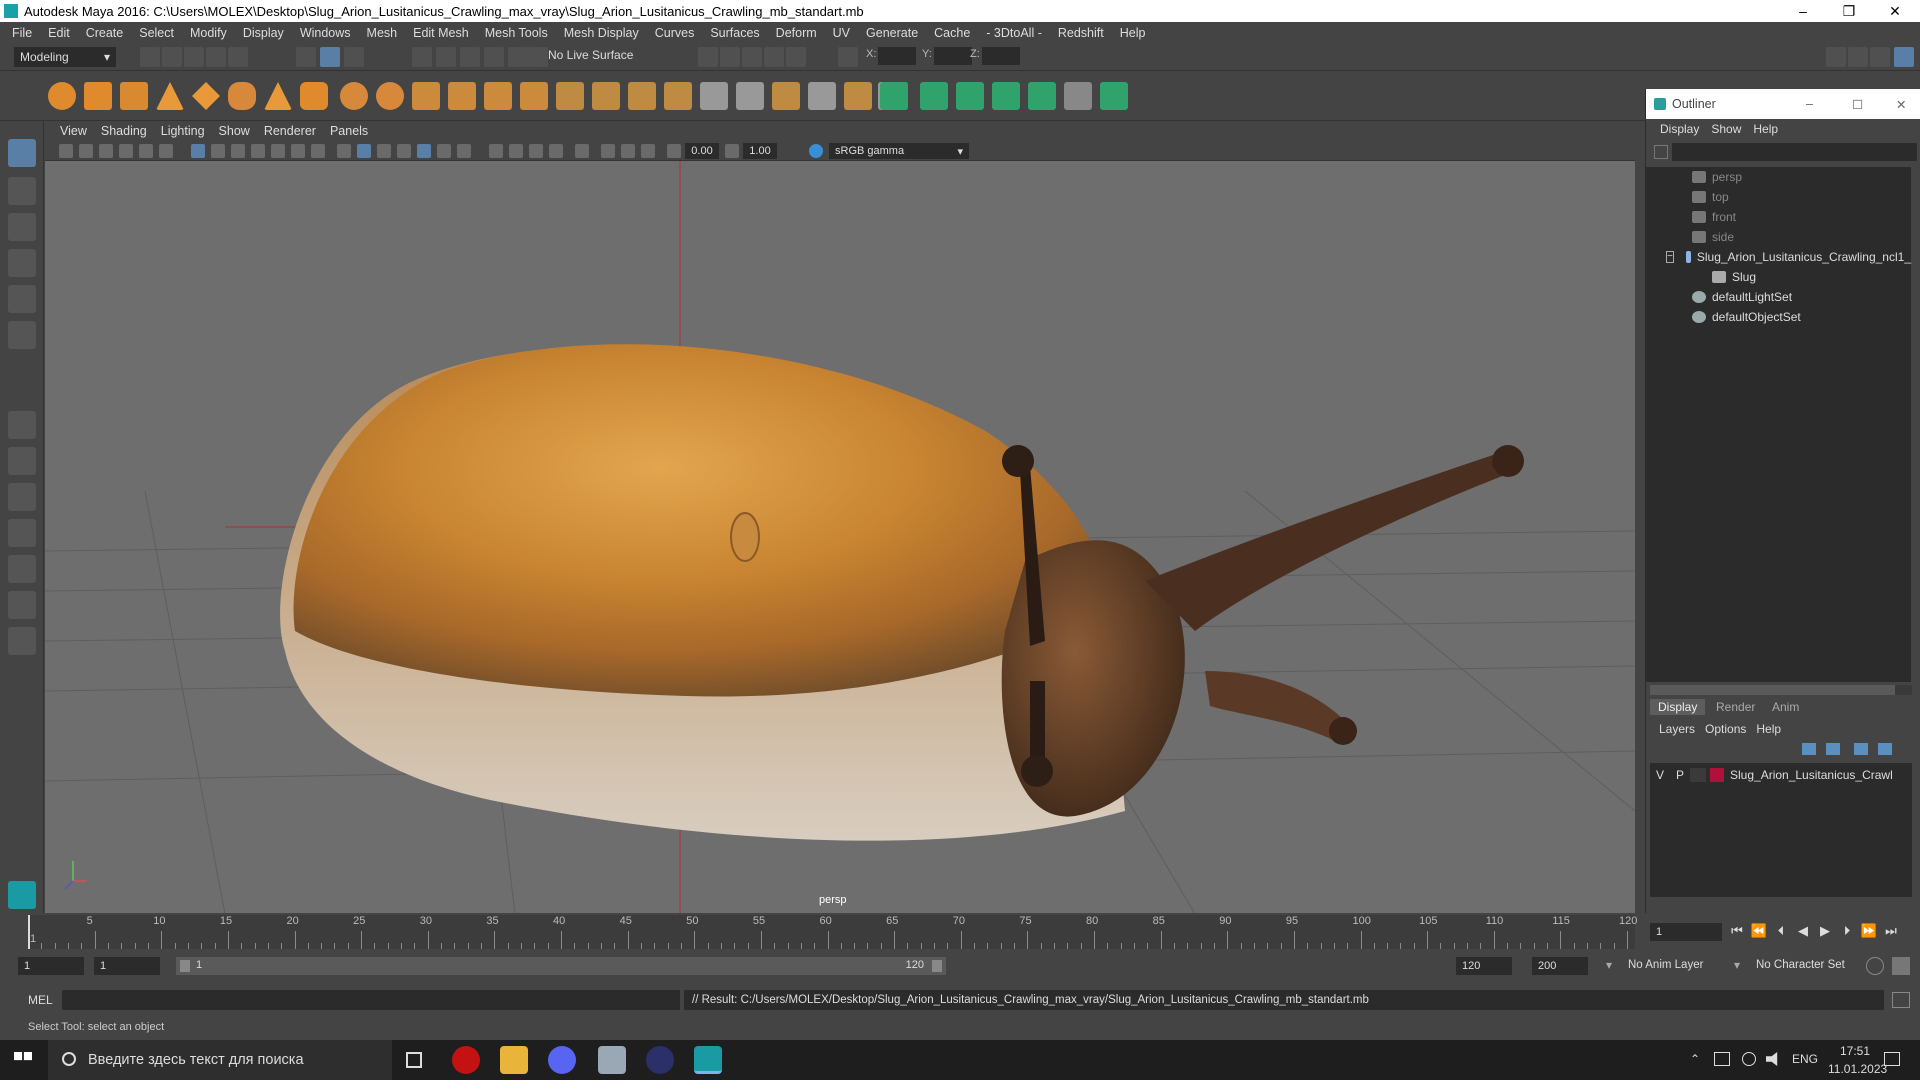 This screenshot has height=1080, width=1920. What do you see at coordinates (675, 33) in the screenshot?
I see `menu-curves: Curves` at bounding box center [675, 33].